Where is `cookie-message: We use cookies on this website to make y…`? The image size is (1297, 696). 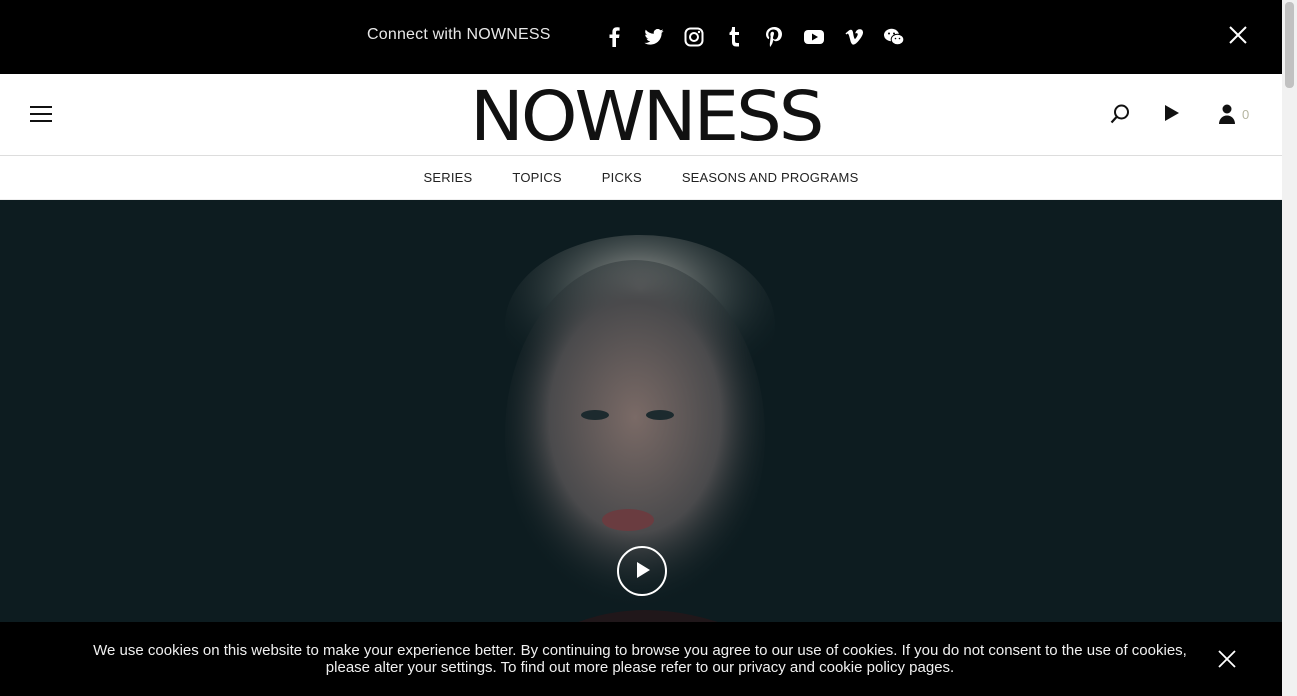 cookie-message: We use cookies on this website to make y… is located at coordinates (640, 659).